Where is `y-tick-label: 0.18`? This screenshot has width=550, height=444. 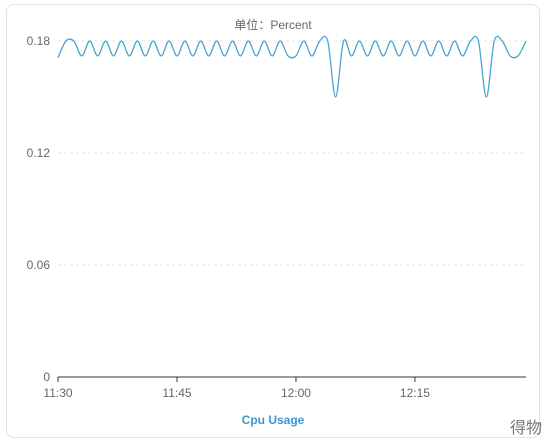
y-tick-label: 0.18 is located at coordinates (39, 41).